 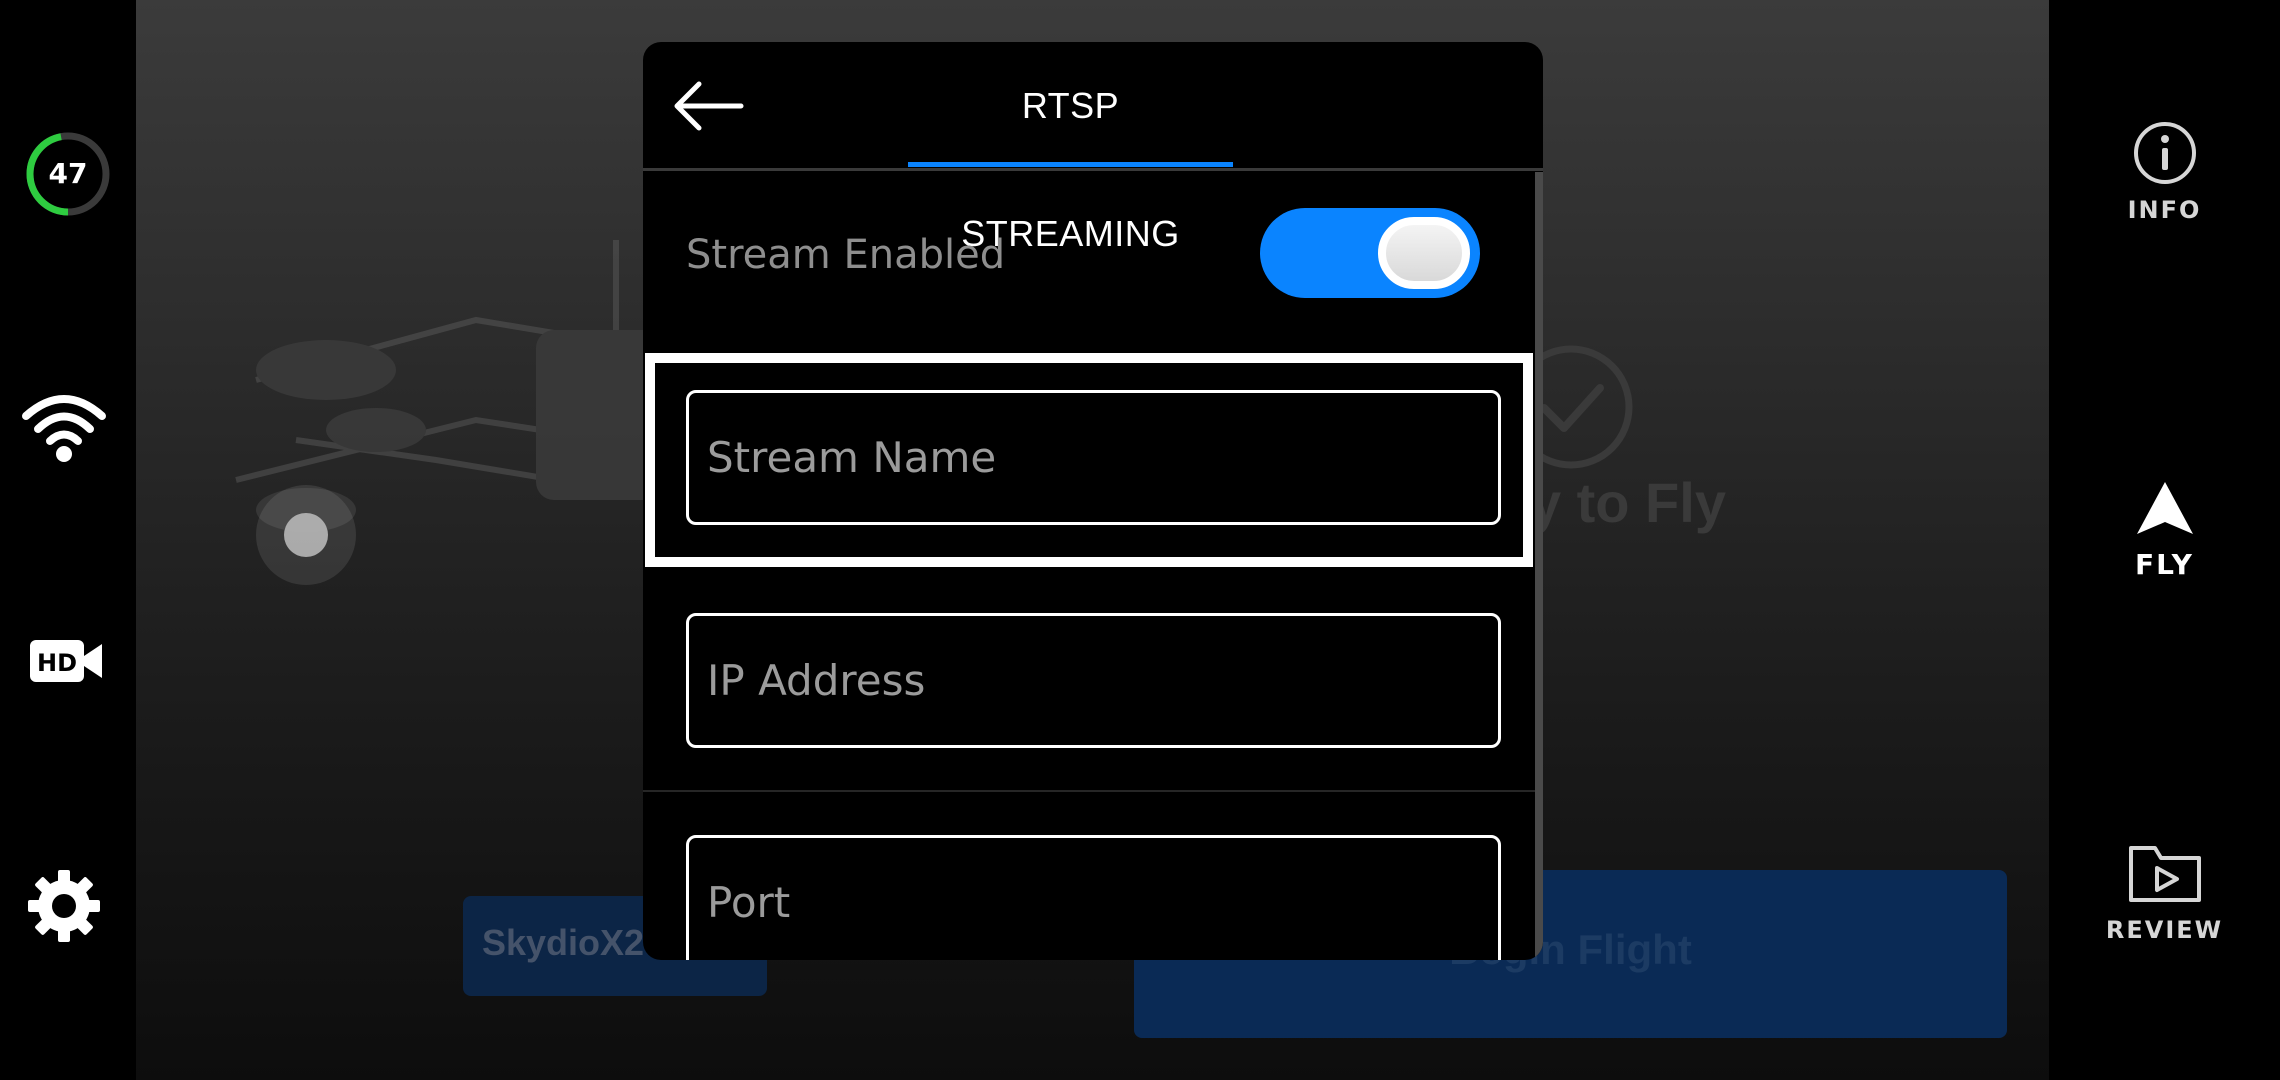 I want to click on stream-enabled-toggle, so click(x=1370, y=253).